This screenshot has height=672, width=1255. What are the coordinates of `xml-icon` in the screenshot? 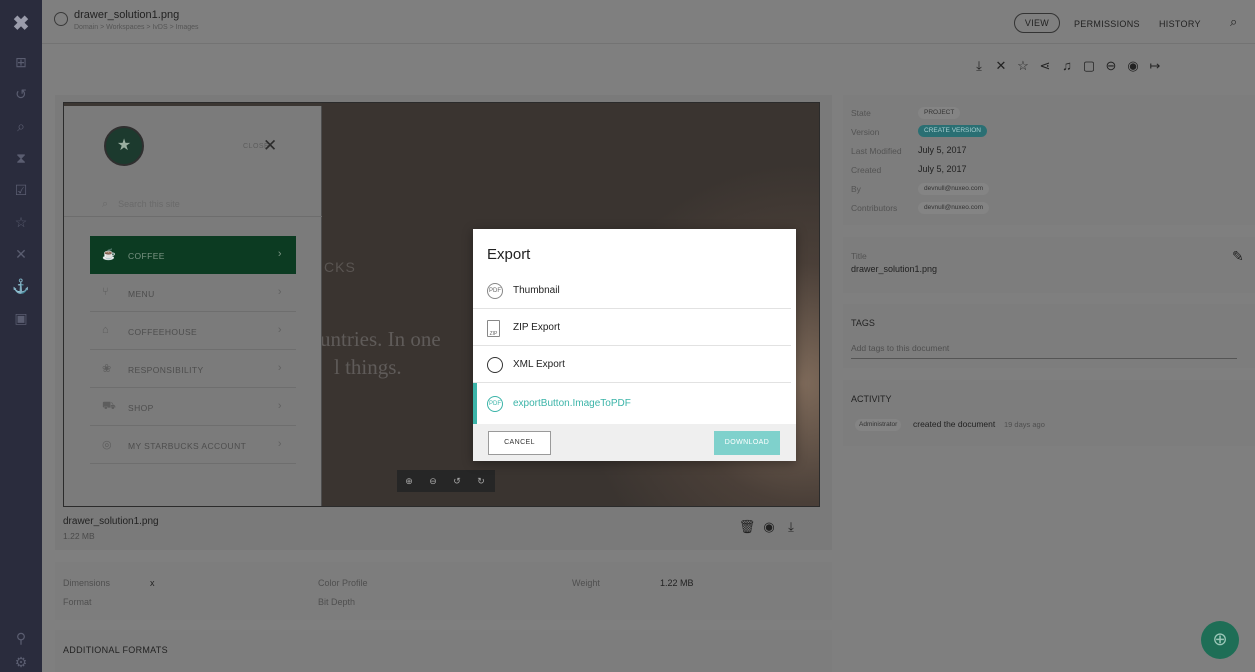 It's located at (495, 365).